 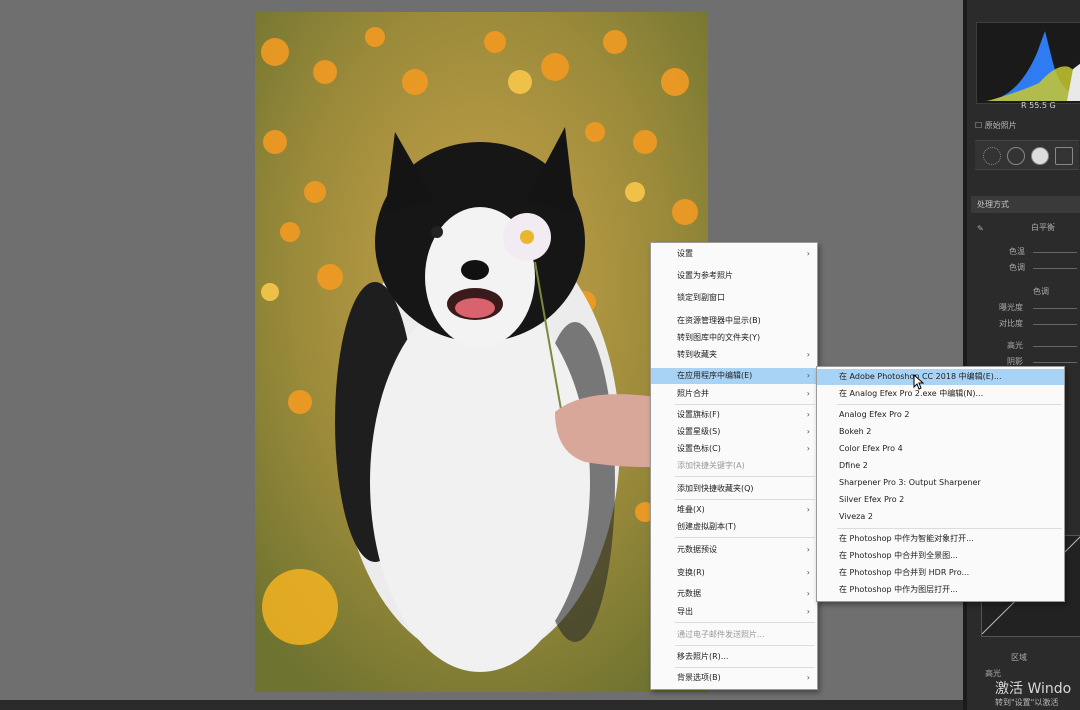 I want to click on menu-item-metadata-presets: 元数据预设 ›, so click(x=734, y=550).